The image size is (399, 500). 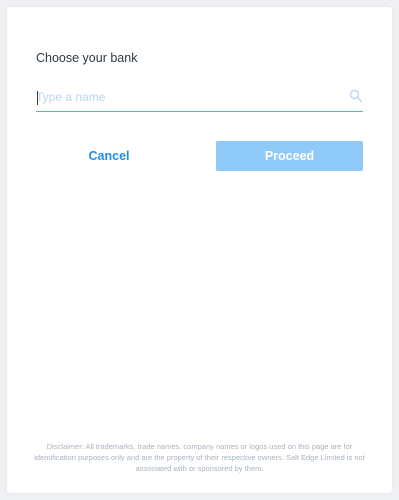 I want to click on search-icon, so click(x=356, y=96).